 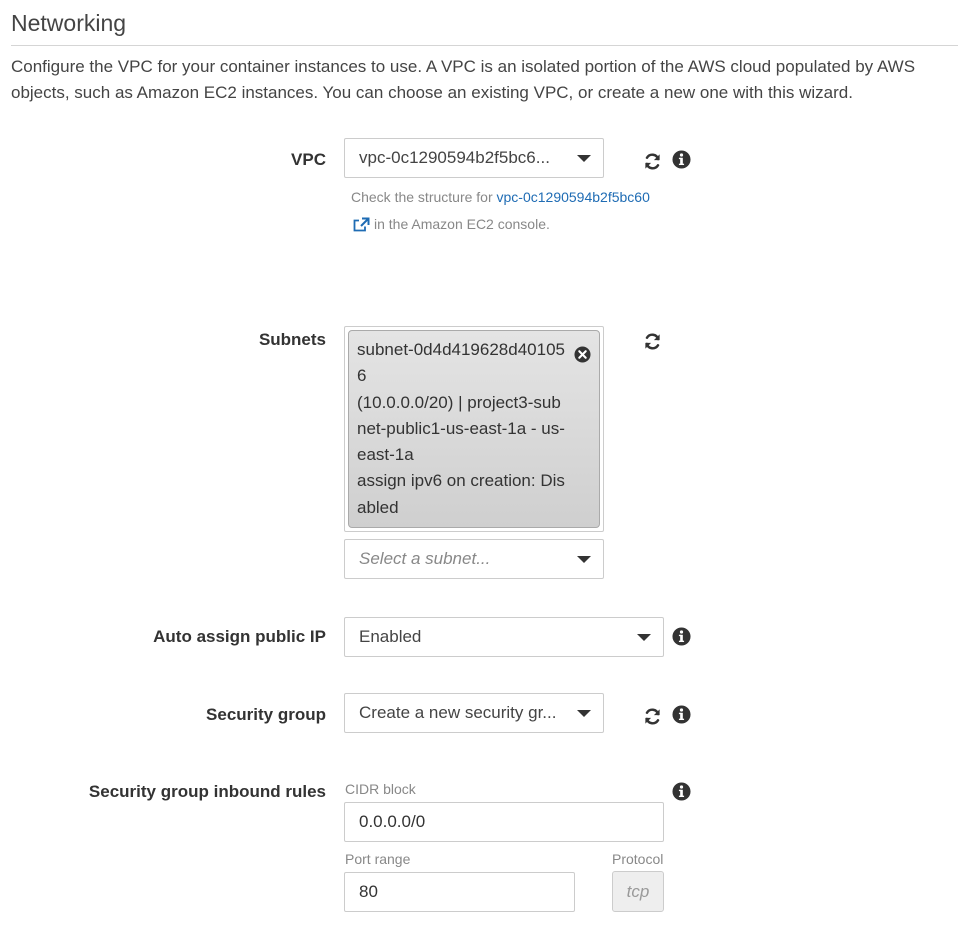 I want to click on subnets-label: Subnets, so click(x=292, y=339).